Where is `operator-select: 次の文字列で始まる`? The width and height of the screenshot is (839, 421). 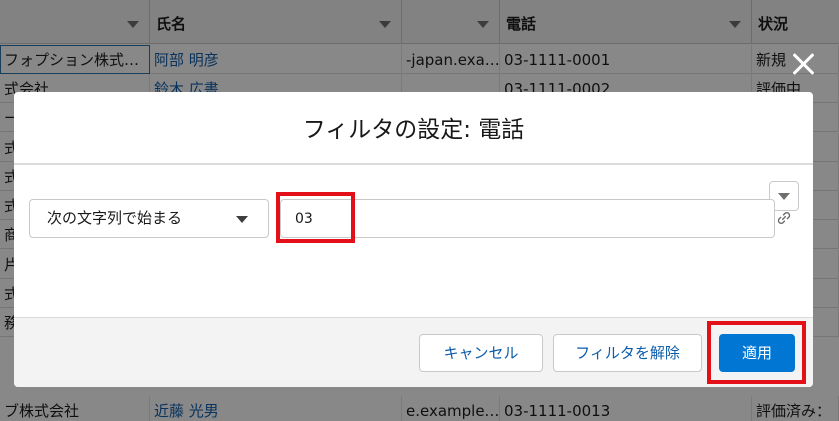
operator-select: 次の文字列で始まる is located at coordinates (149, 218).